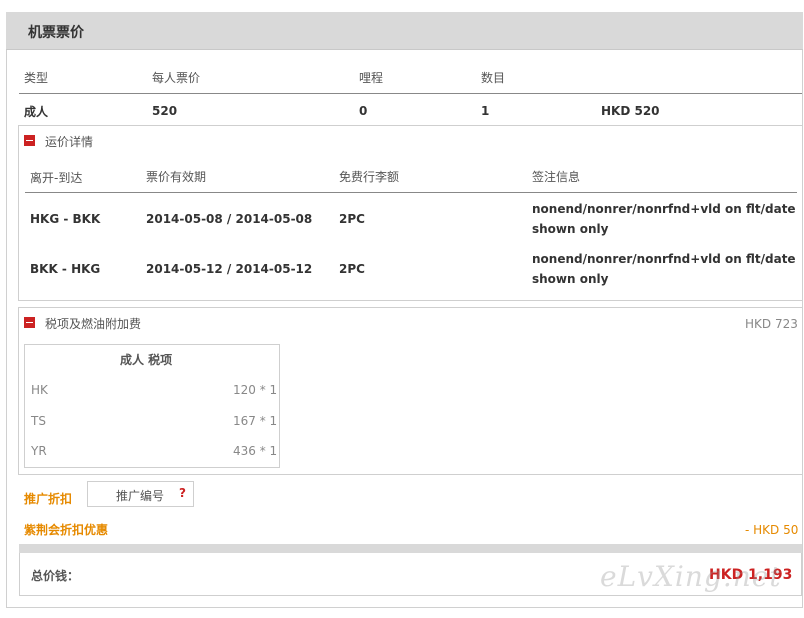 The width and height of the screenshot is (804, 618). Describe the element at coordinates (66, 530) in the screenshot. I see `member-discount-label: 紫荆会折扣优惠` at that location.